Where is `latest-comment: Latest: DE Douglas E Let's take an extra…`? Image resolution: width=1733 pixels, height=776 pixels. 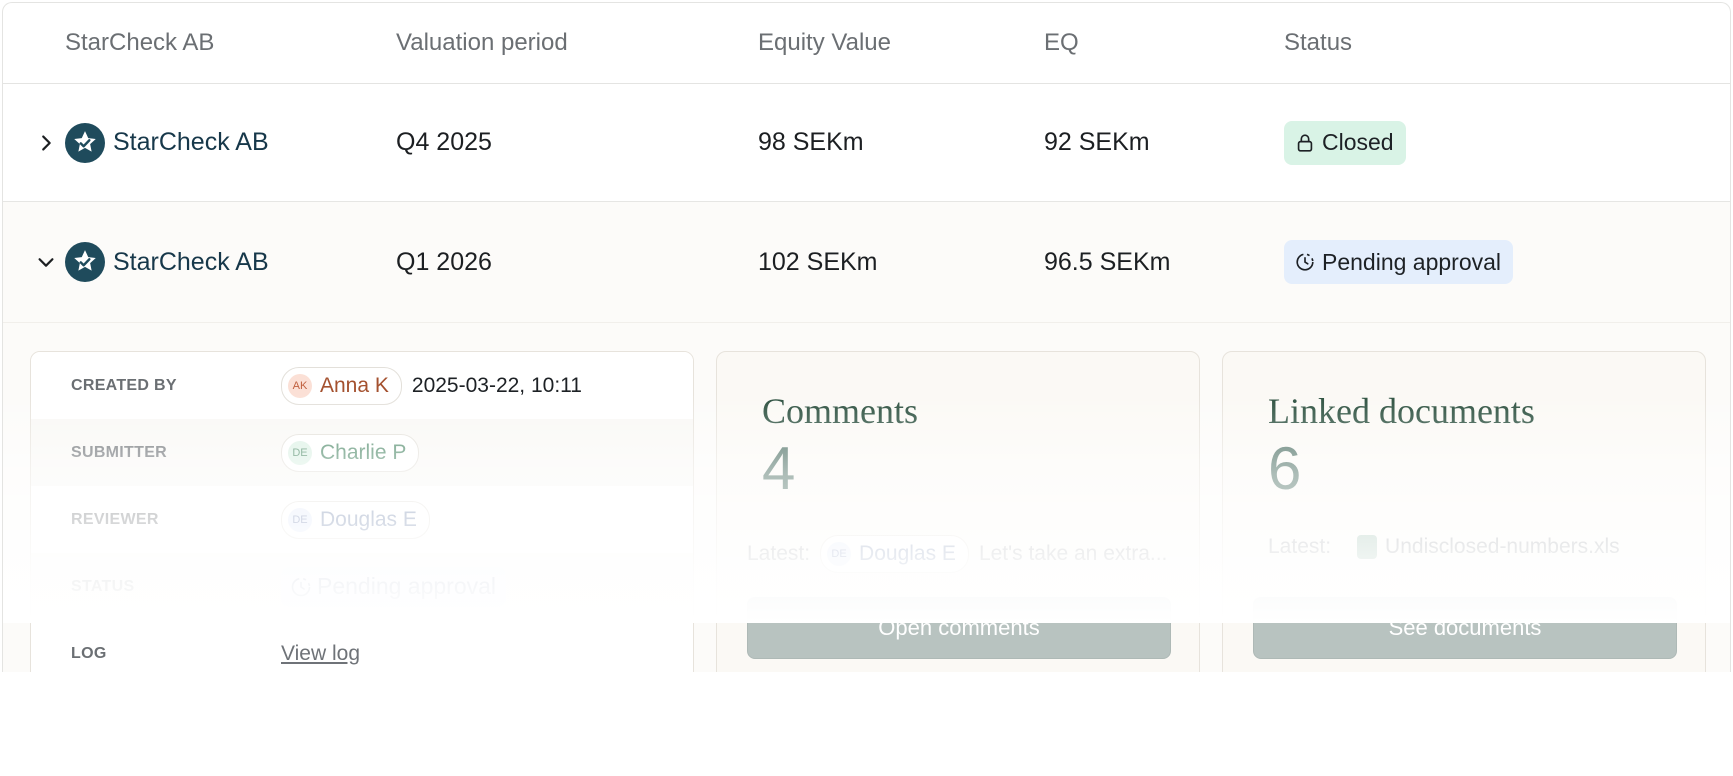
latest-comment: Latest: DE Douglas E Let's take an extra… is located at coordinates (957, 554).